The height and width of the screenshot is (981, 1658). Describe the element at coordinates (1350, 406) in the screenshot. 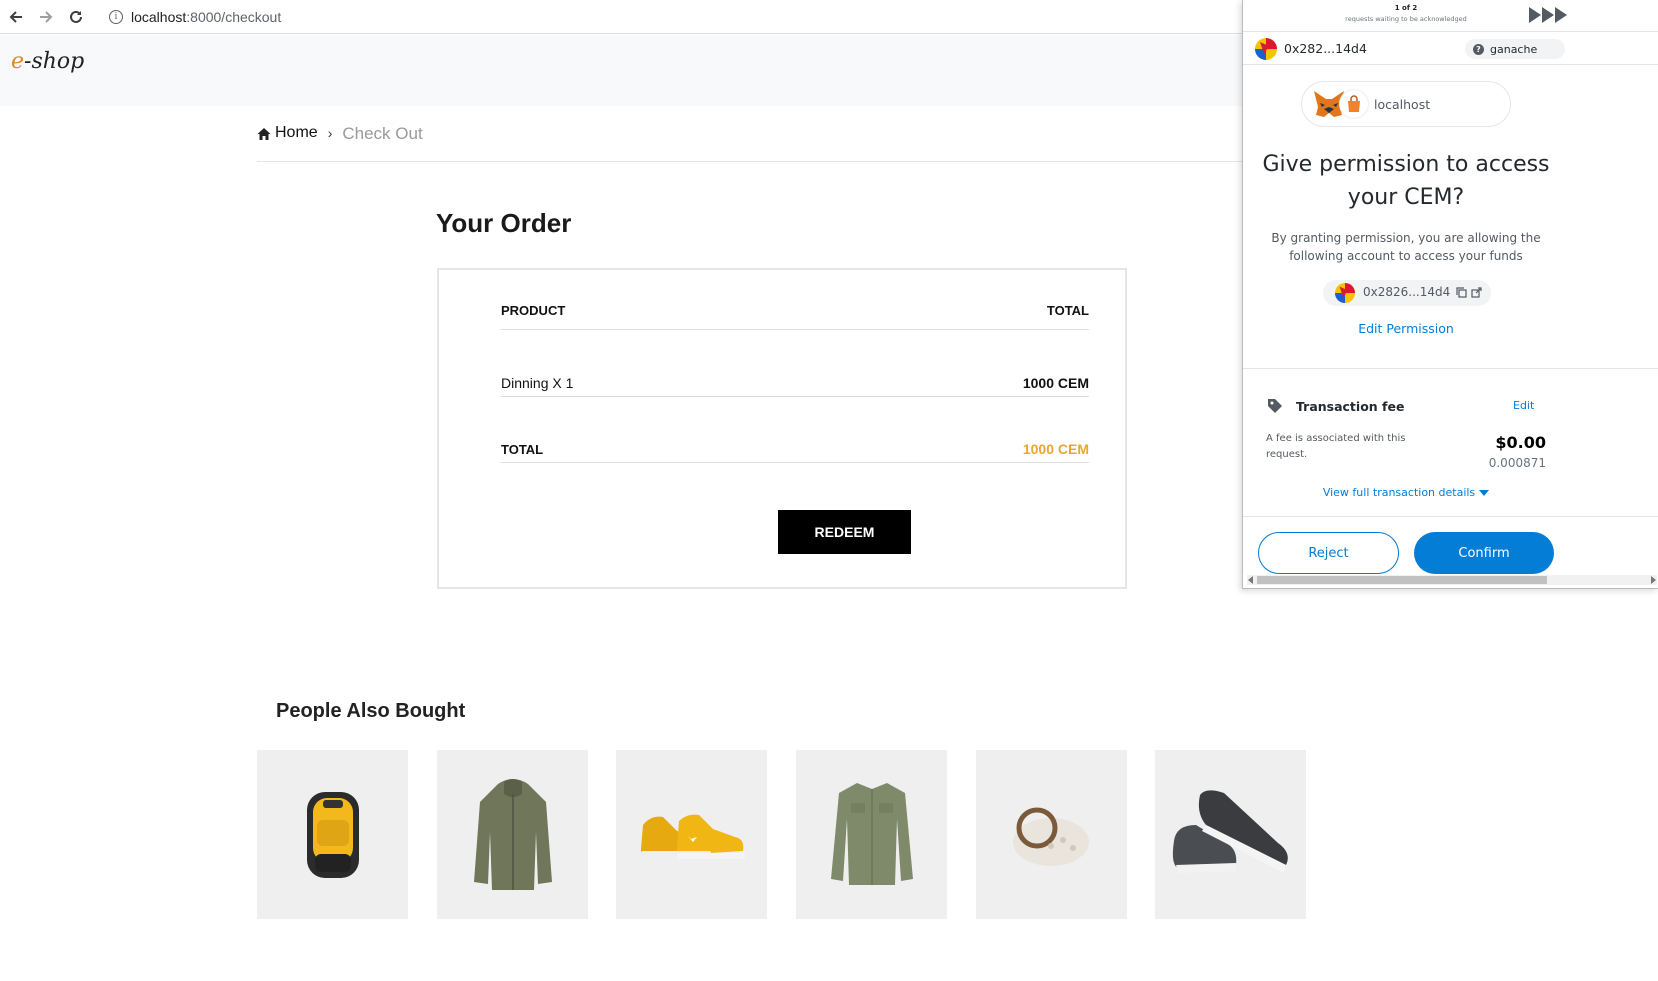

I see `fee-title: Transaction fee` at that location.